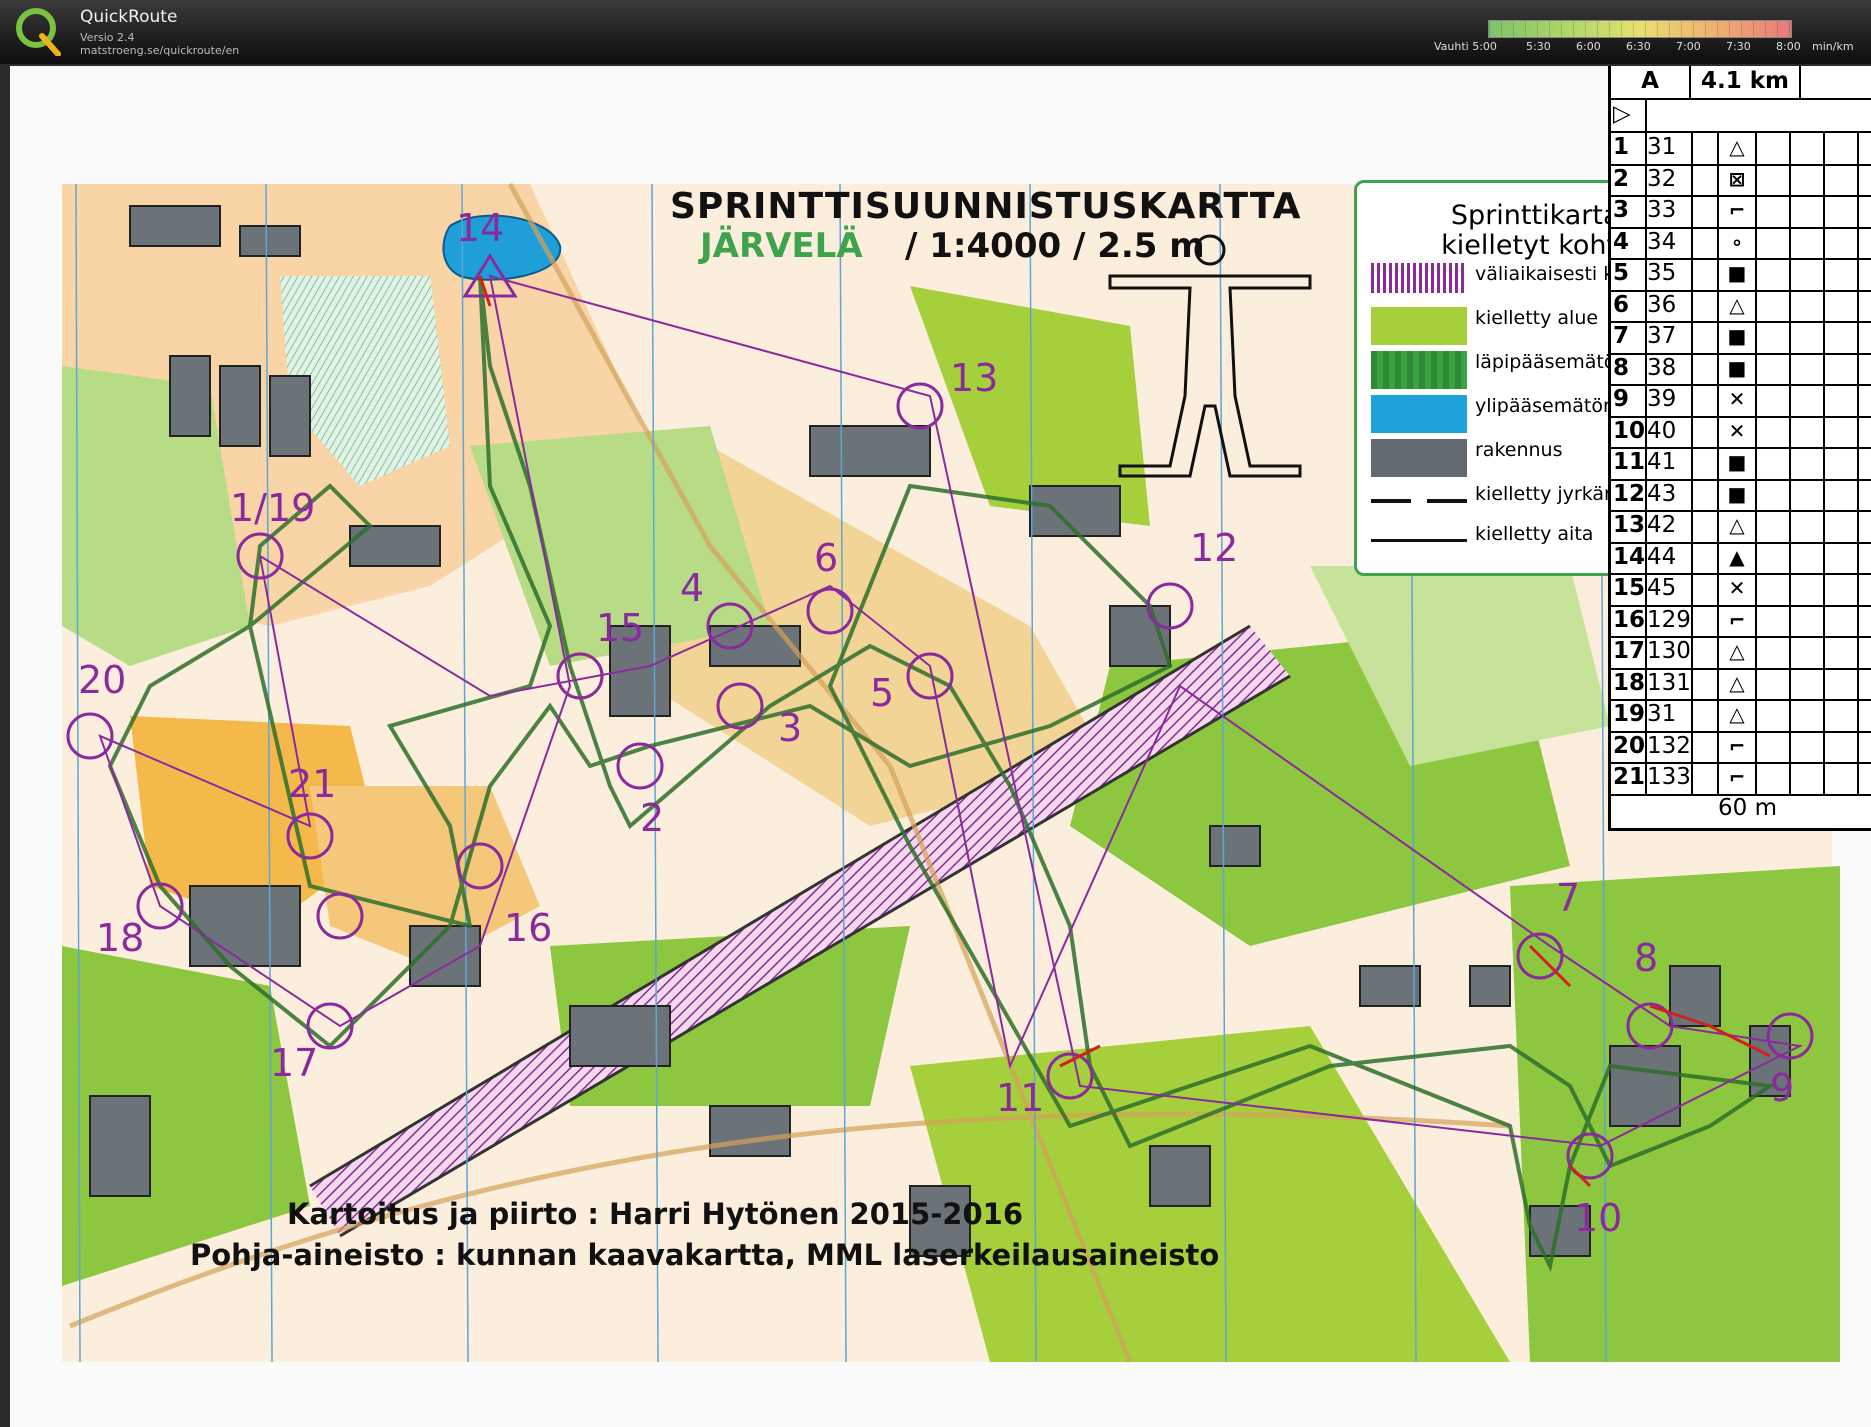  I want to click on cd-control-code: 43, so click(1669, 494).